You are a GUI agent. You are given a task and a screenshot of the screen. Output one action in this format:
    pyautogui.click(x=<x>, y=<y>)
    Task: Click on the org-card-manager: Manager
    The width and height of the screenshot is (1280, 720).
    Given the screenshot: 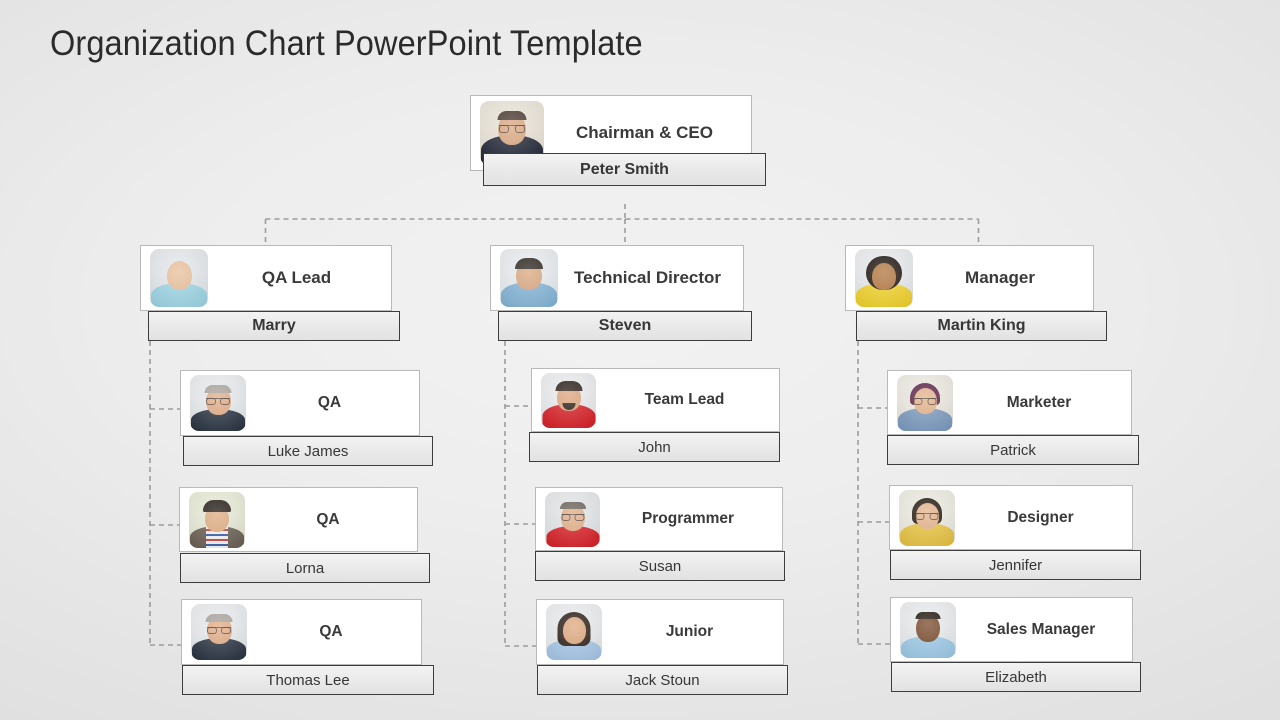 What is the action you would take?
    pyautogui.click(x=969, y=278)
    